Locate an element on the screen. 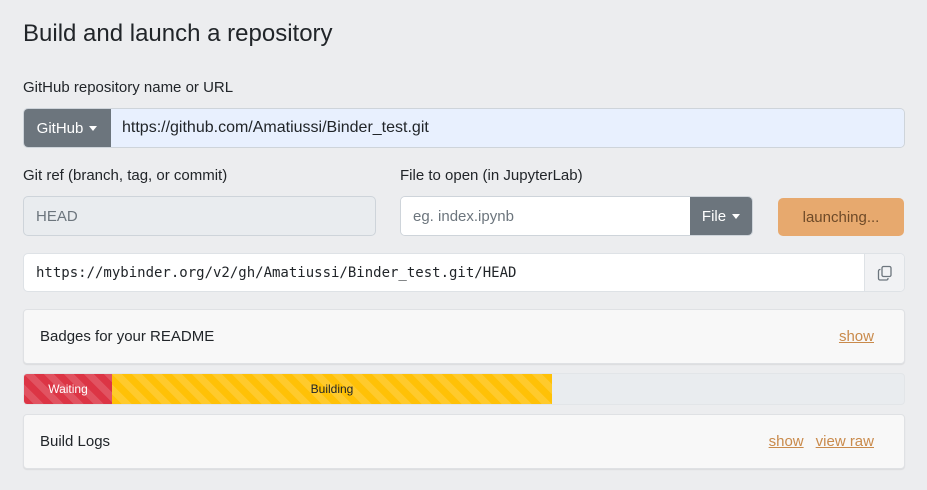 This screenshot has height=490, width=927. file-label: File to open (in JupyterLab) is located at coordinates (491, 175).